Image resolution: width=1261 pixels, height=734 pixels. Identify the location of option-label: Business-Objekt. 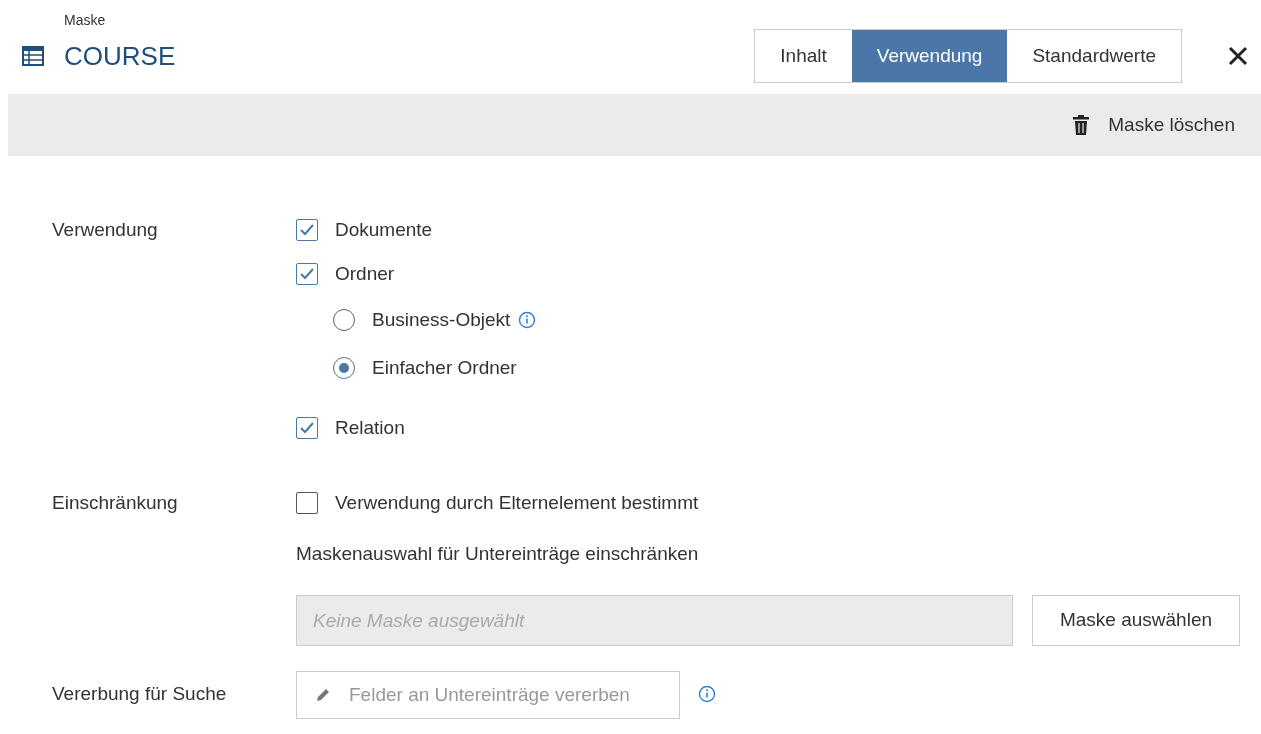
(441, 319).